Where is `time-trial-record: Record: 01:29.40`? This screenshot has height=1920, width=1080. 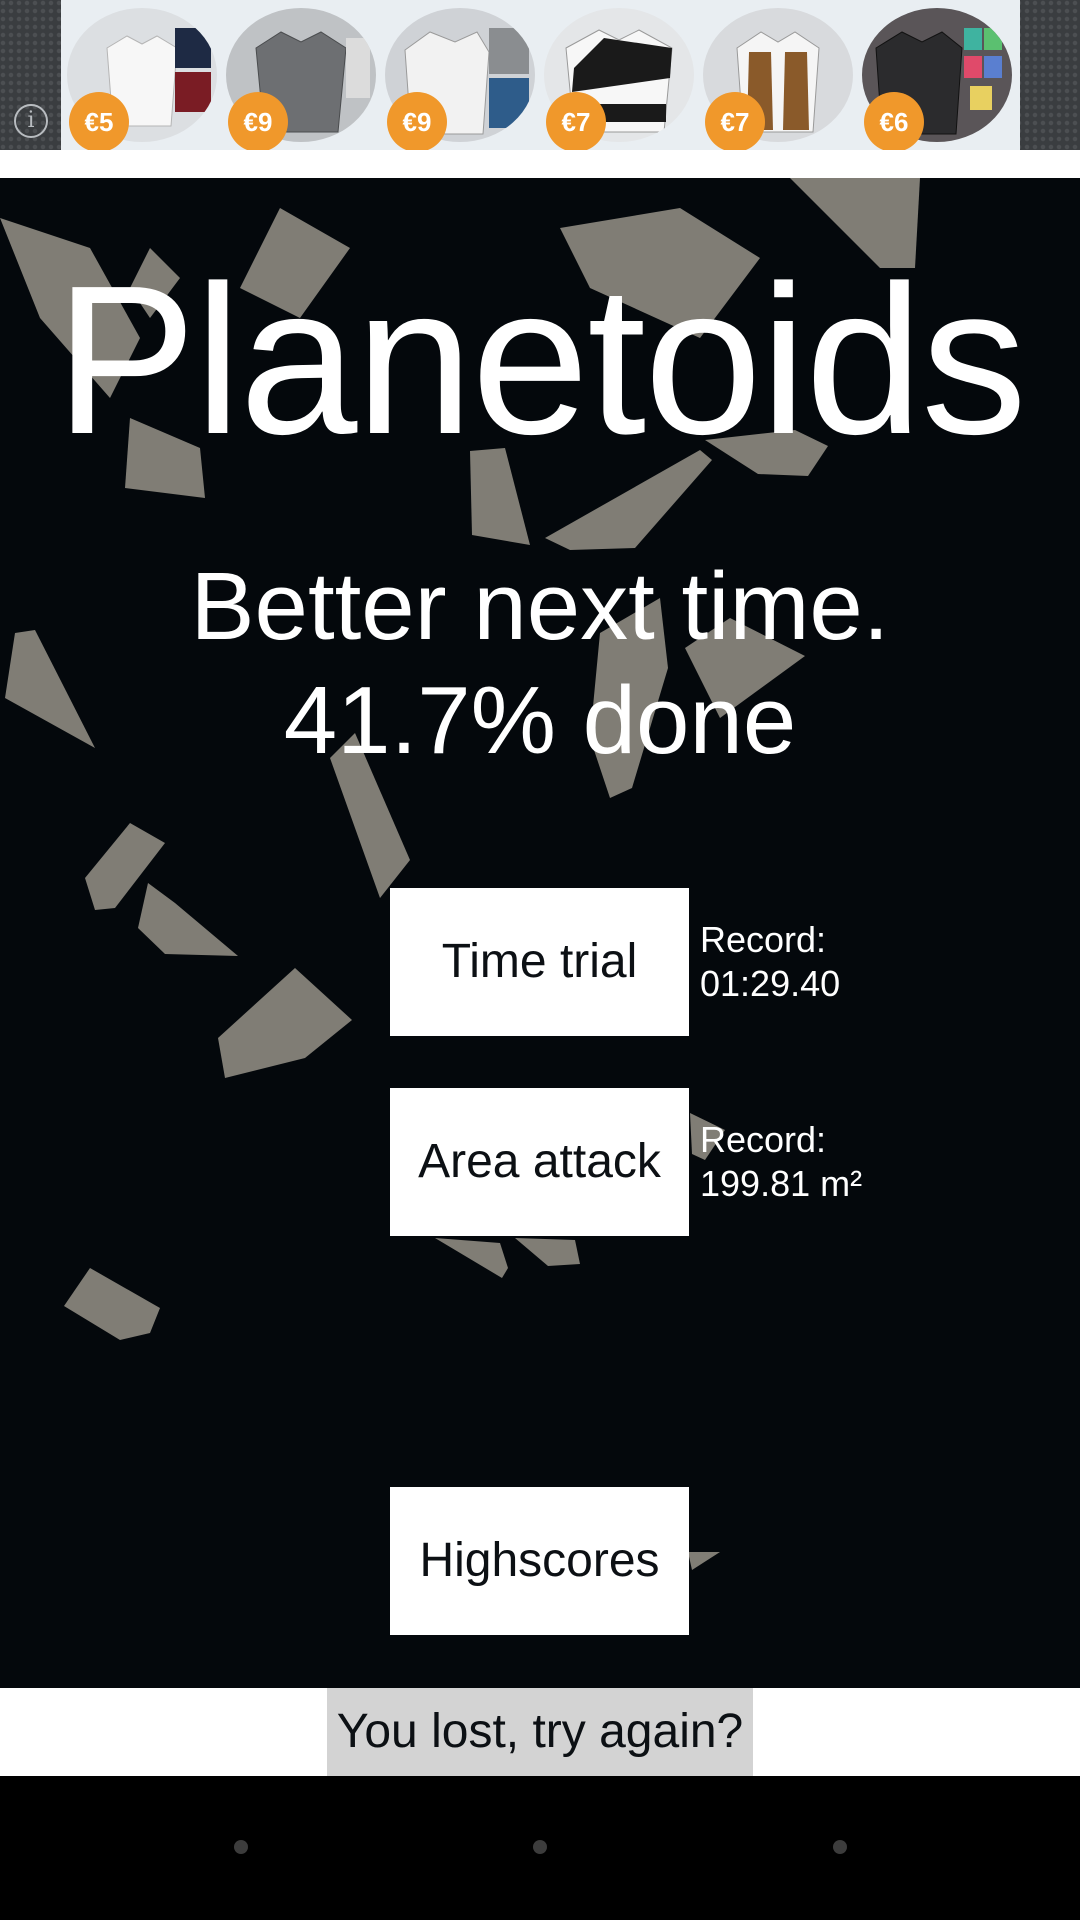
time-trial-record: Record: 01:29.40 is located at coordinates (770, 962).